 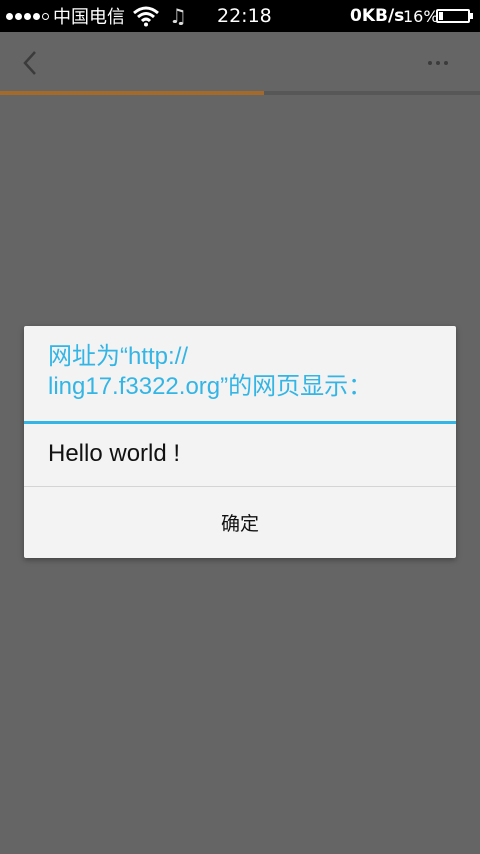 I want to click on battery-fill, so click(x=441, y=16).